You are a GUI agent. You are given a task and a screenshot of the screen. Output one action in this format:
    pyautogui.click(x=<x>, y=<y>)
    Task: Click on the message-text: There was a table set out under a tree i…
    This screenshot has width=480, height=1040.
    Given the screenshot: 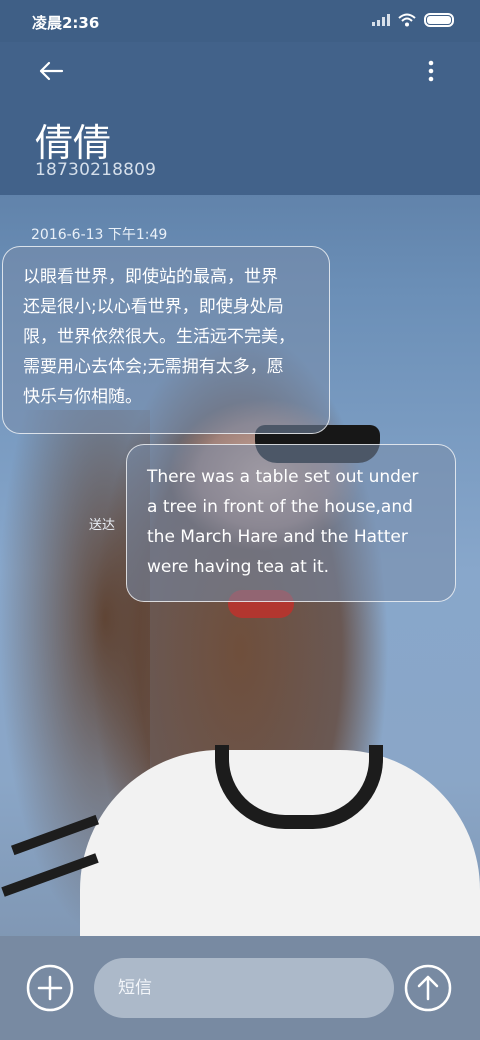 What is the action you would take?
    pyautogui.click(x=283, y=522)
    